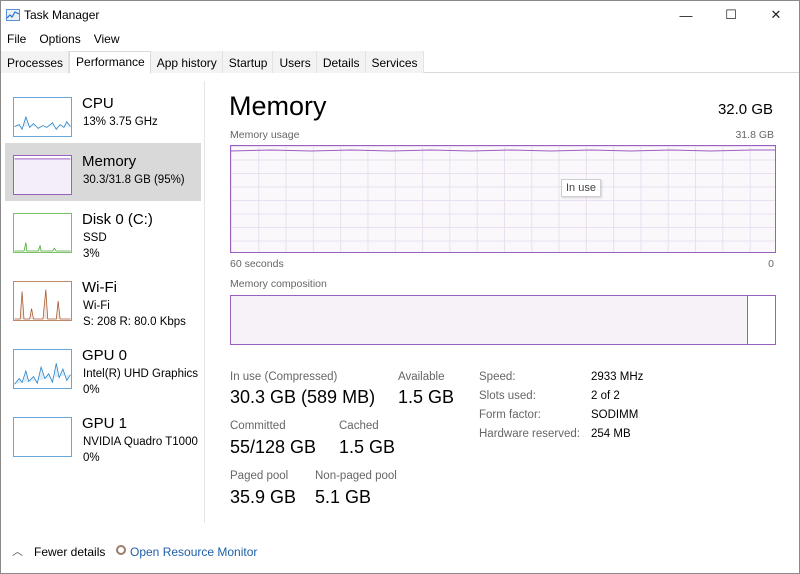  What do you see at coordinates (273, 447) in the screenshot?
I see `committed-value: 55/128 GB` at bounding box center [273, 447].